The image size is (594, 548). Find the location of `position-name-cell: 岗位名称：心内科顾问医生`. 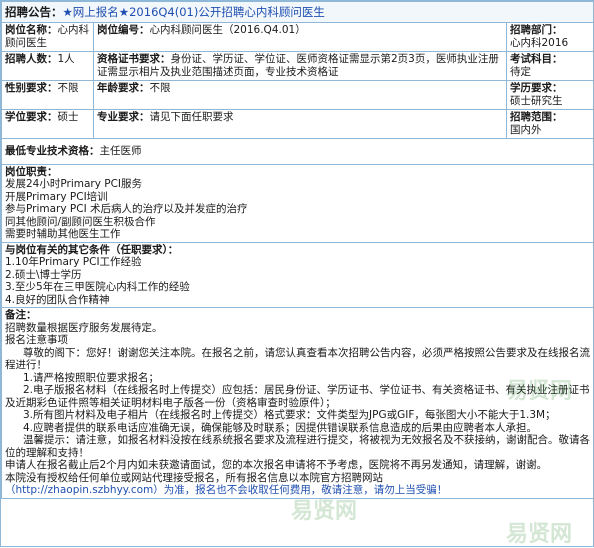

position-name-cell: 岗位名称：心内科顾问医生 is located at coordinates (47, 37).